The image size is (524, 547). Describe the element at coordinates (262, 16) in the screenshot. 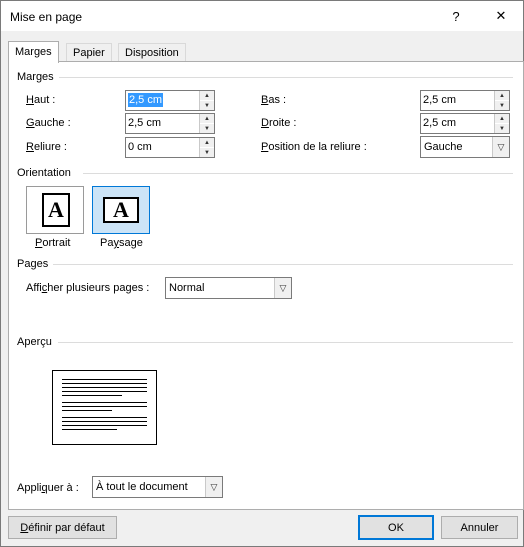

I see `title-bar: Mise en page ? ✕` at that location.